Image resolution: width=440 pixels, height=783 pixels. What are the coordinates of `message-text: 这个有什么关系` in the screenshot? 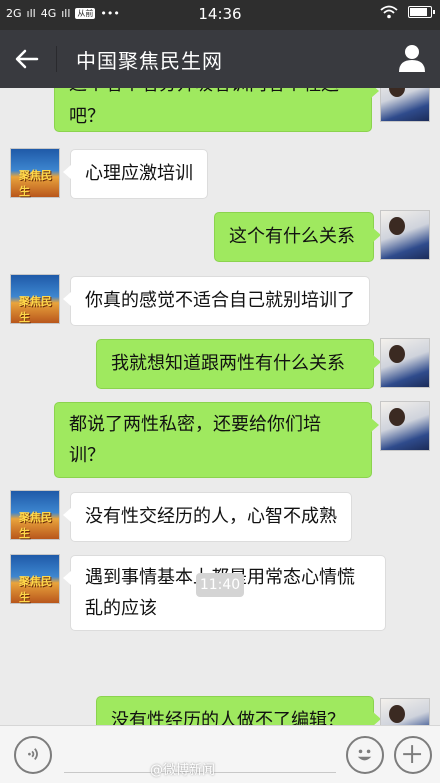 It's located at (292, 236).